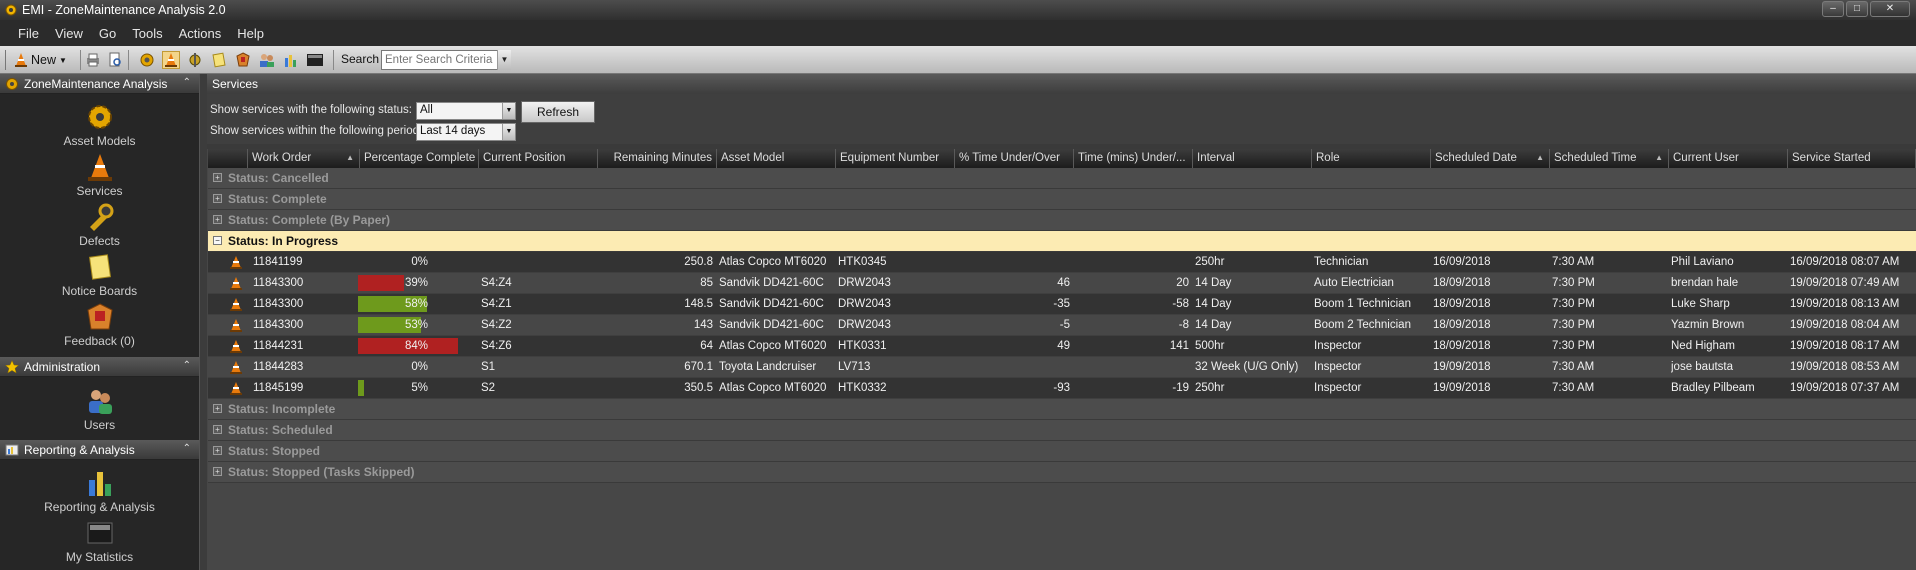  I want to click on group-row-in-progress: − Status: In Progress, so click(1062, 241).